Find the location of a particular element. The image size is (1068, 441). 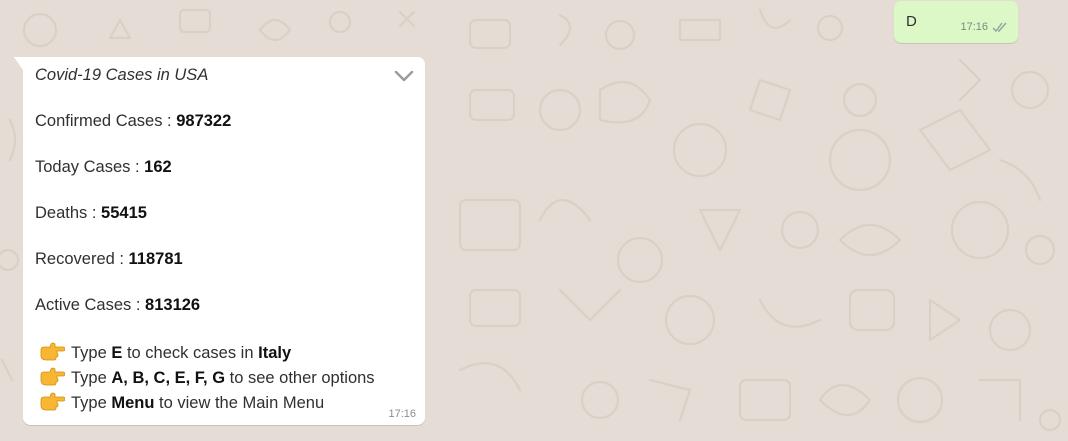

option-text: to see other options is located at coordinates (300, 378).